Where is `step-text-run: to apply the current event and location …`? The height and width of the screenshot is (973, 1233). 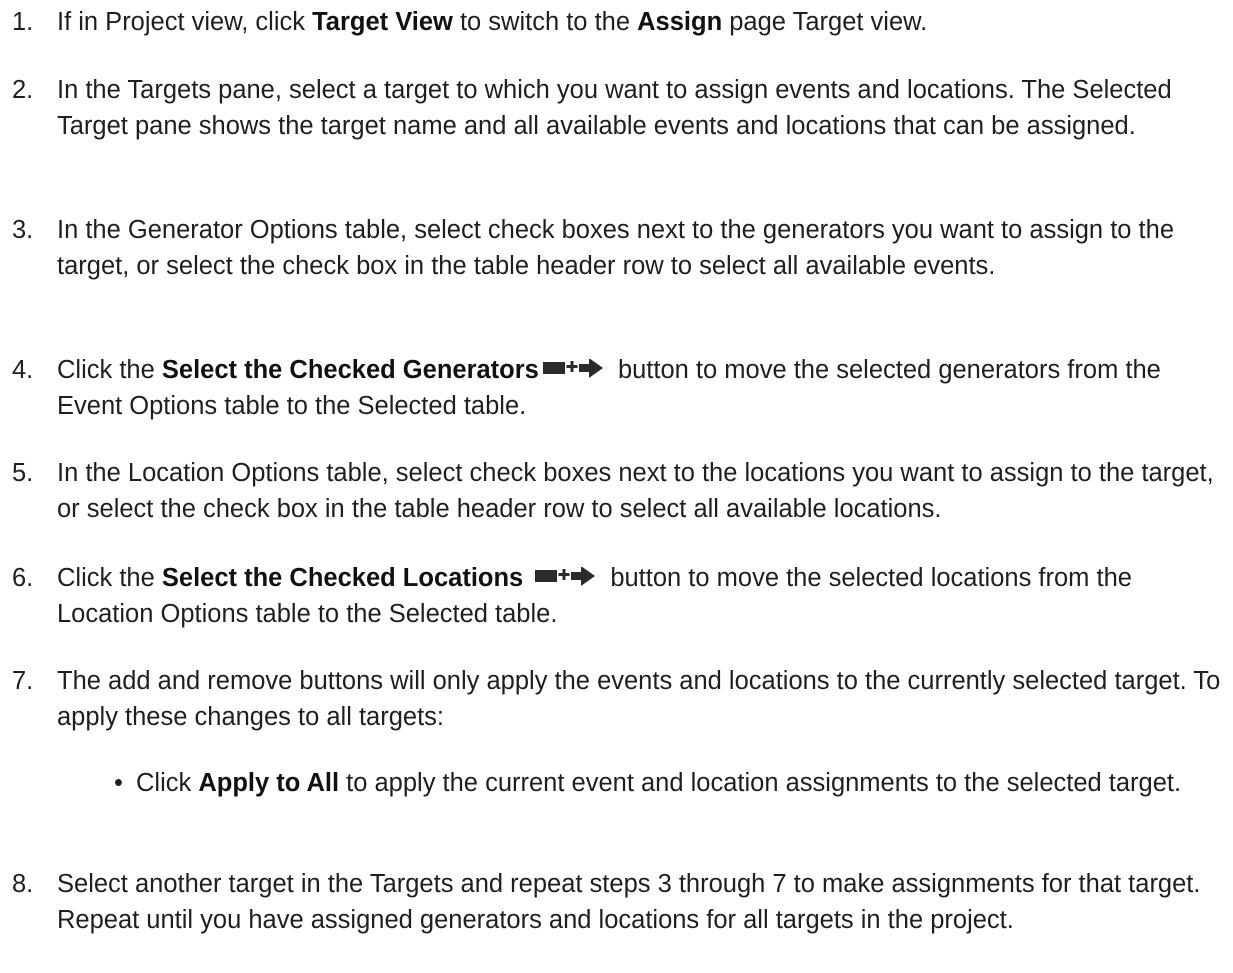 step-text-run: to apply the current event and location … is located at coordinates (760, 783).